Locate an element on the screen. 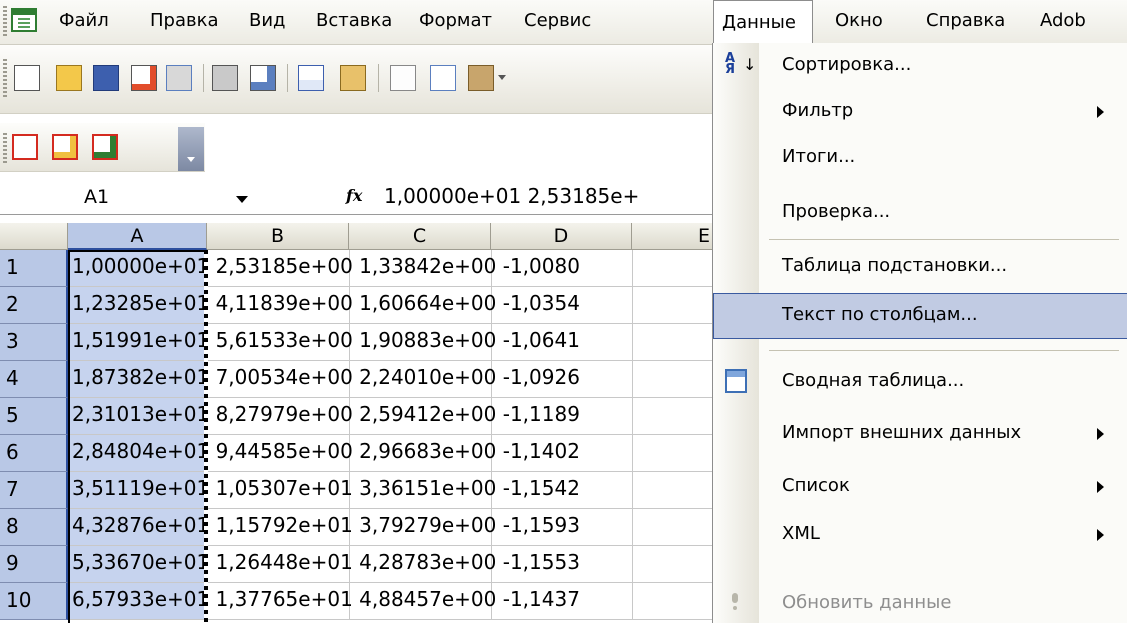 This screenshot has width=1127, height=627. name-box-value: A1 is located at coordinates (97, 197).